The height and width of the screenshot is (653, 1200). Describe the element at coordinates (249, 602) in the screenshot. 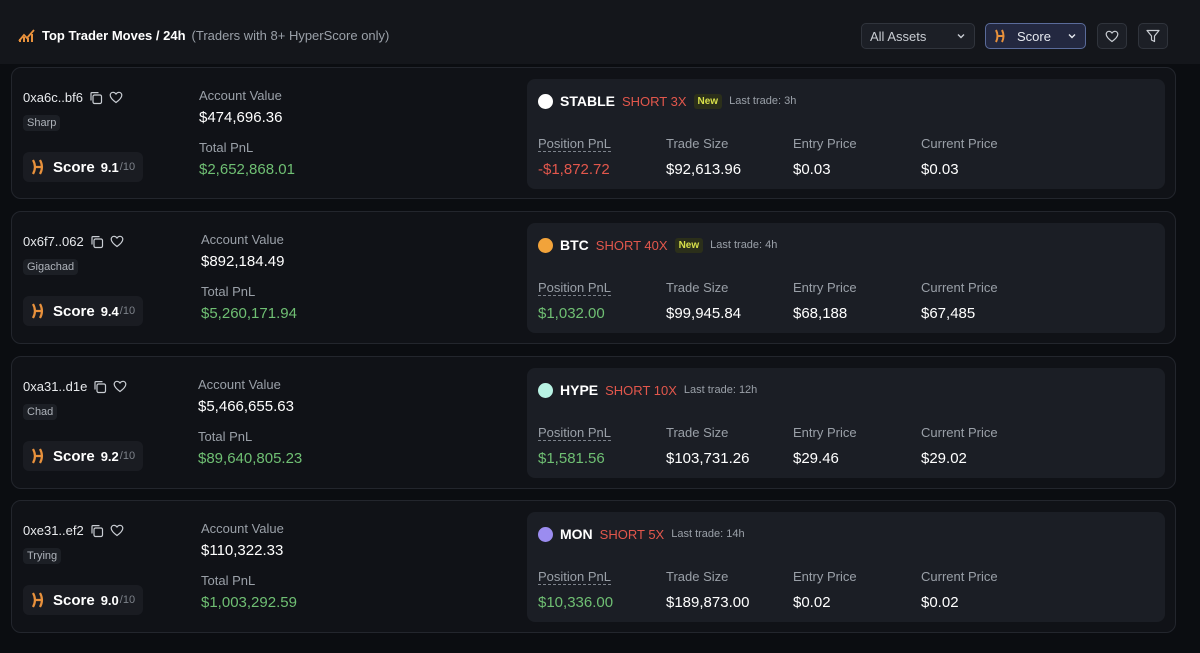

I see `total-pnl-value: $1,003,292.59` at that location.